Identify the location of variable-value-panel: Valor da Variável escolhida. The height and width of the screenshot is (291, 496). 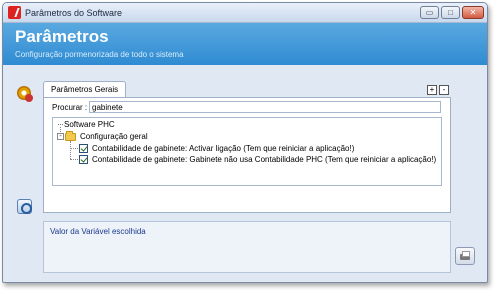
(247, 247).